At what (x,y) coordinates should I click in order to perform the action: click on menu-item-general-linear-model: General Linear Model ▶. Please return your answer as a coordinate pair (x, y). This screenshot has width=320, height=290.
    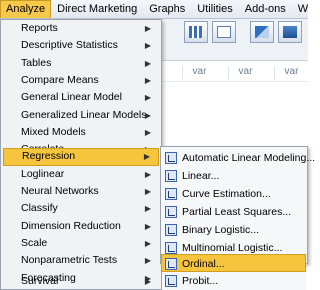
    Looking at the image, I should click on (81, 97).